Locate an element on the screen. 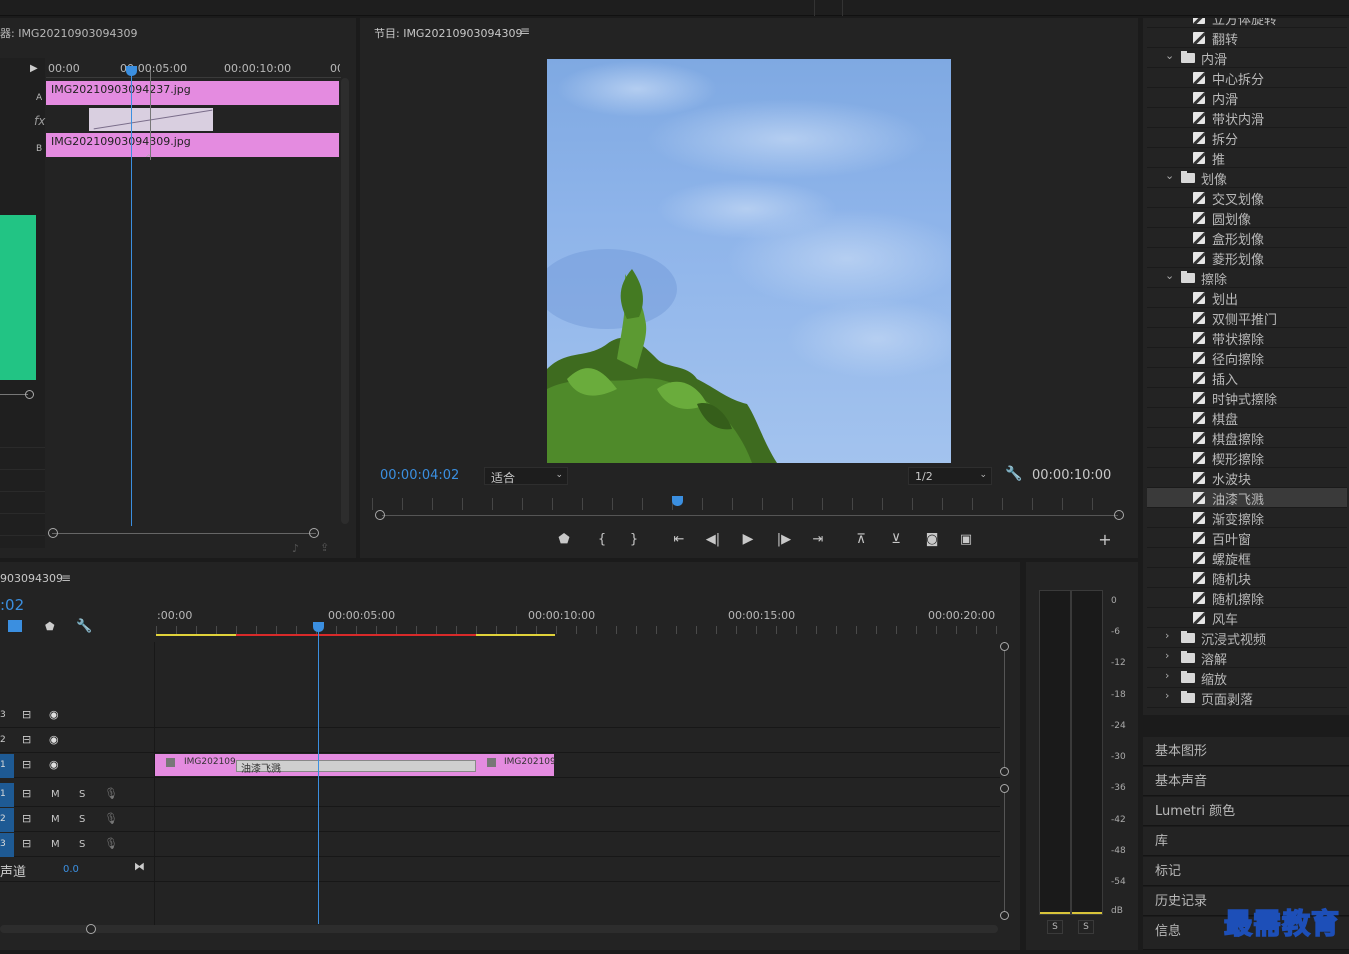 This screenshot has height=954, width=1349. effects-item: 带状内滑 is located at coordinates (1247, 118).